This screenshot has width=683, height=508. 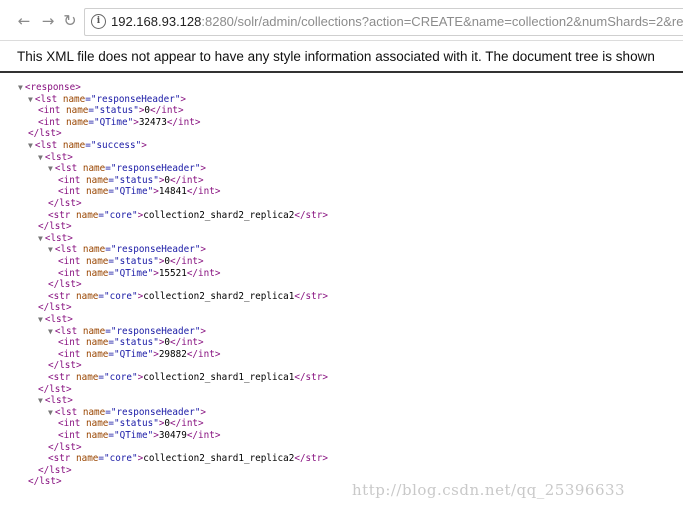 What do you see at coordinates (24, 21) in the screenshot?
I see `back-arrow-icon: ←` at bounding box center [24, 21].